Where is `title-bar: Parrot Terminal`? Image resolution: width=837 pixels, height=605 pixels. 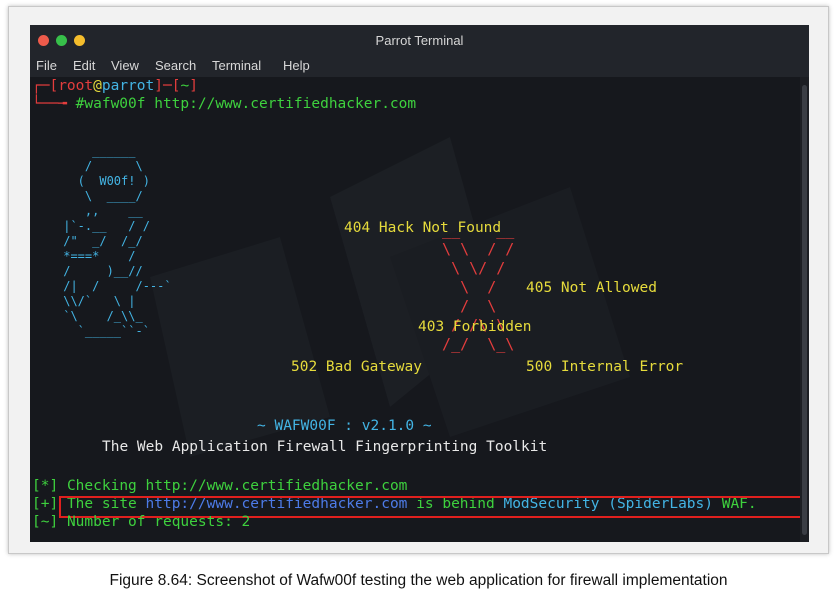 title-bar: Parrot Terminal is located at coordinates (419, 40).